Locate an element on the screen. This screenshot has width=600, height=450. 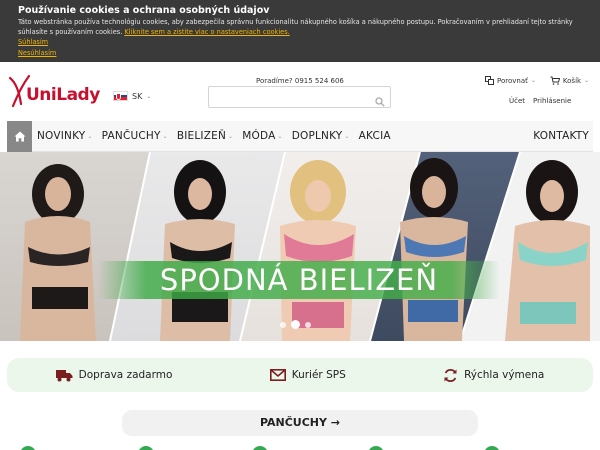
nav-label: BIELIZEŇ is located at coordinates (201, 136).